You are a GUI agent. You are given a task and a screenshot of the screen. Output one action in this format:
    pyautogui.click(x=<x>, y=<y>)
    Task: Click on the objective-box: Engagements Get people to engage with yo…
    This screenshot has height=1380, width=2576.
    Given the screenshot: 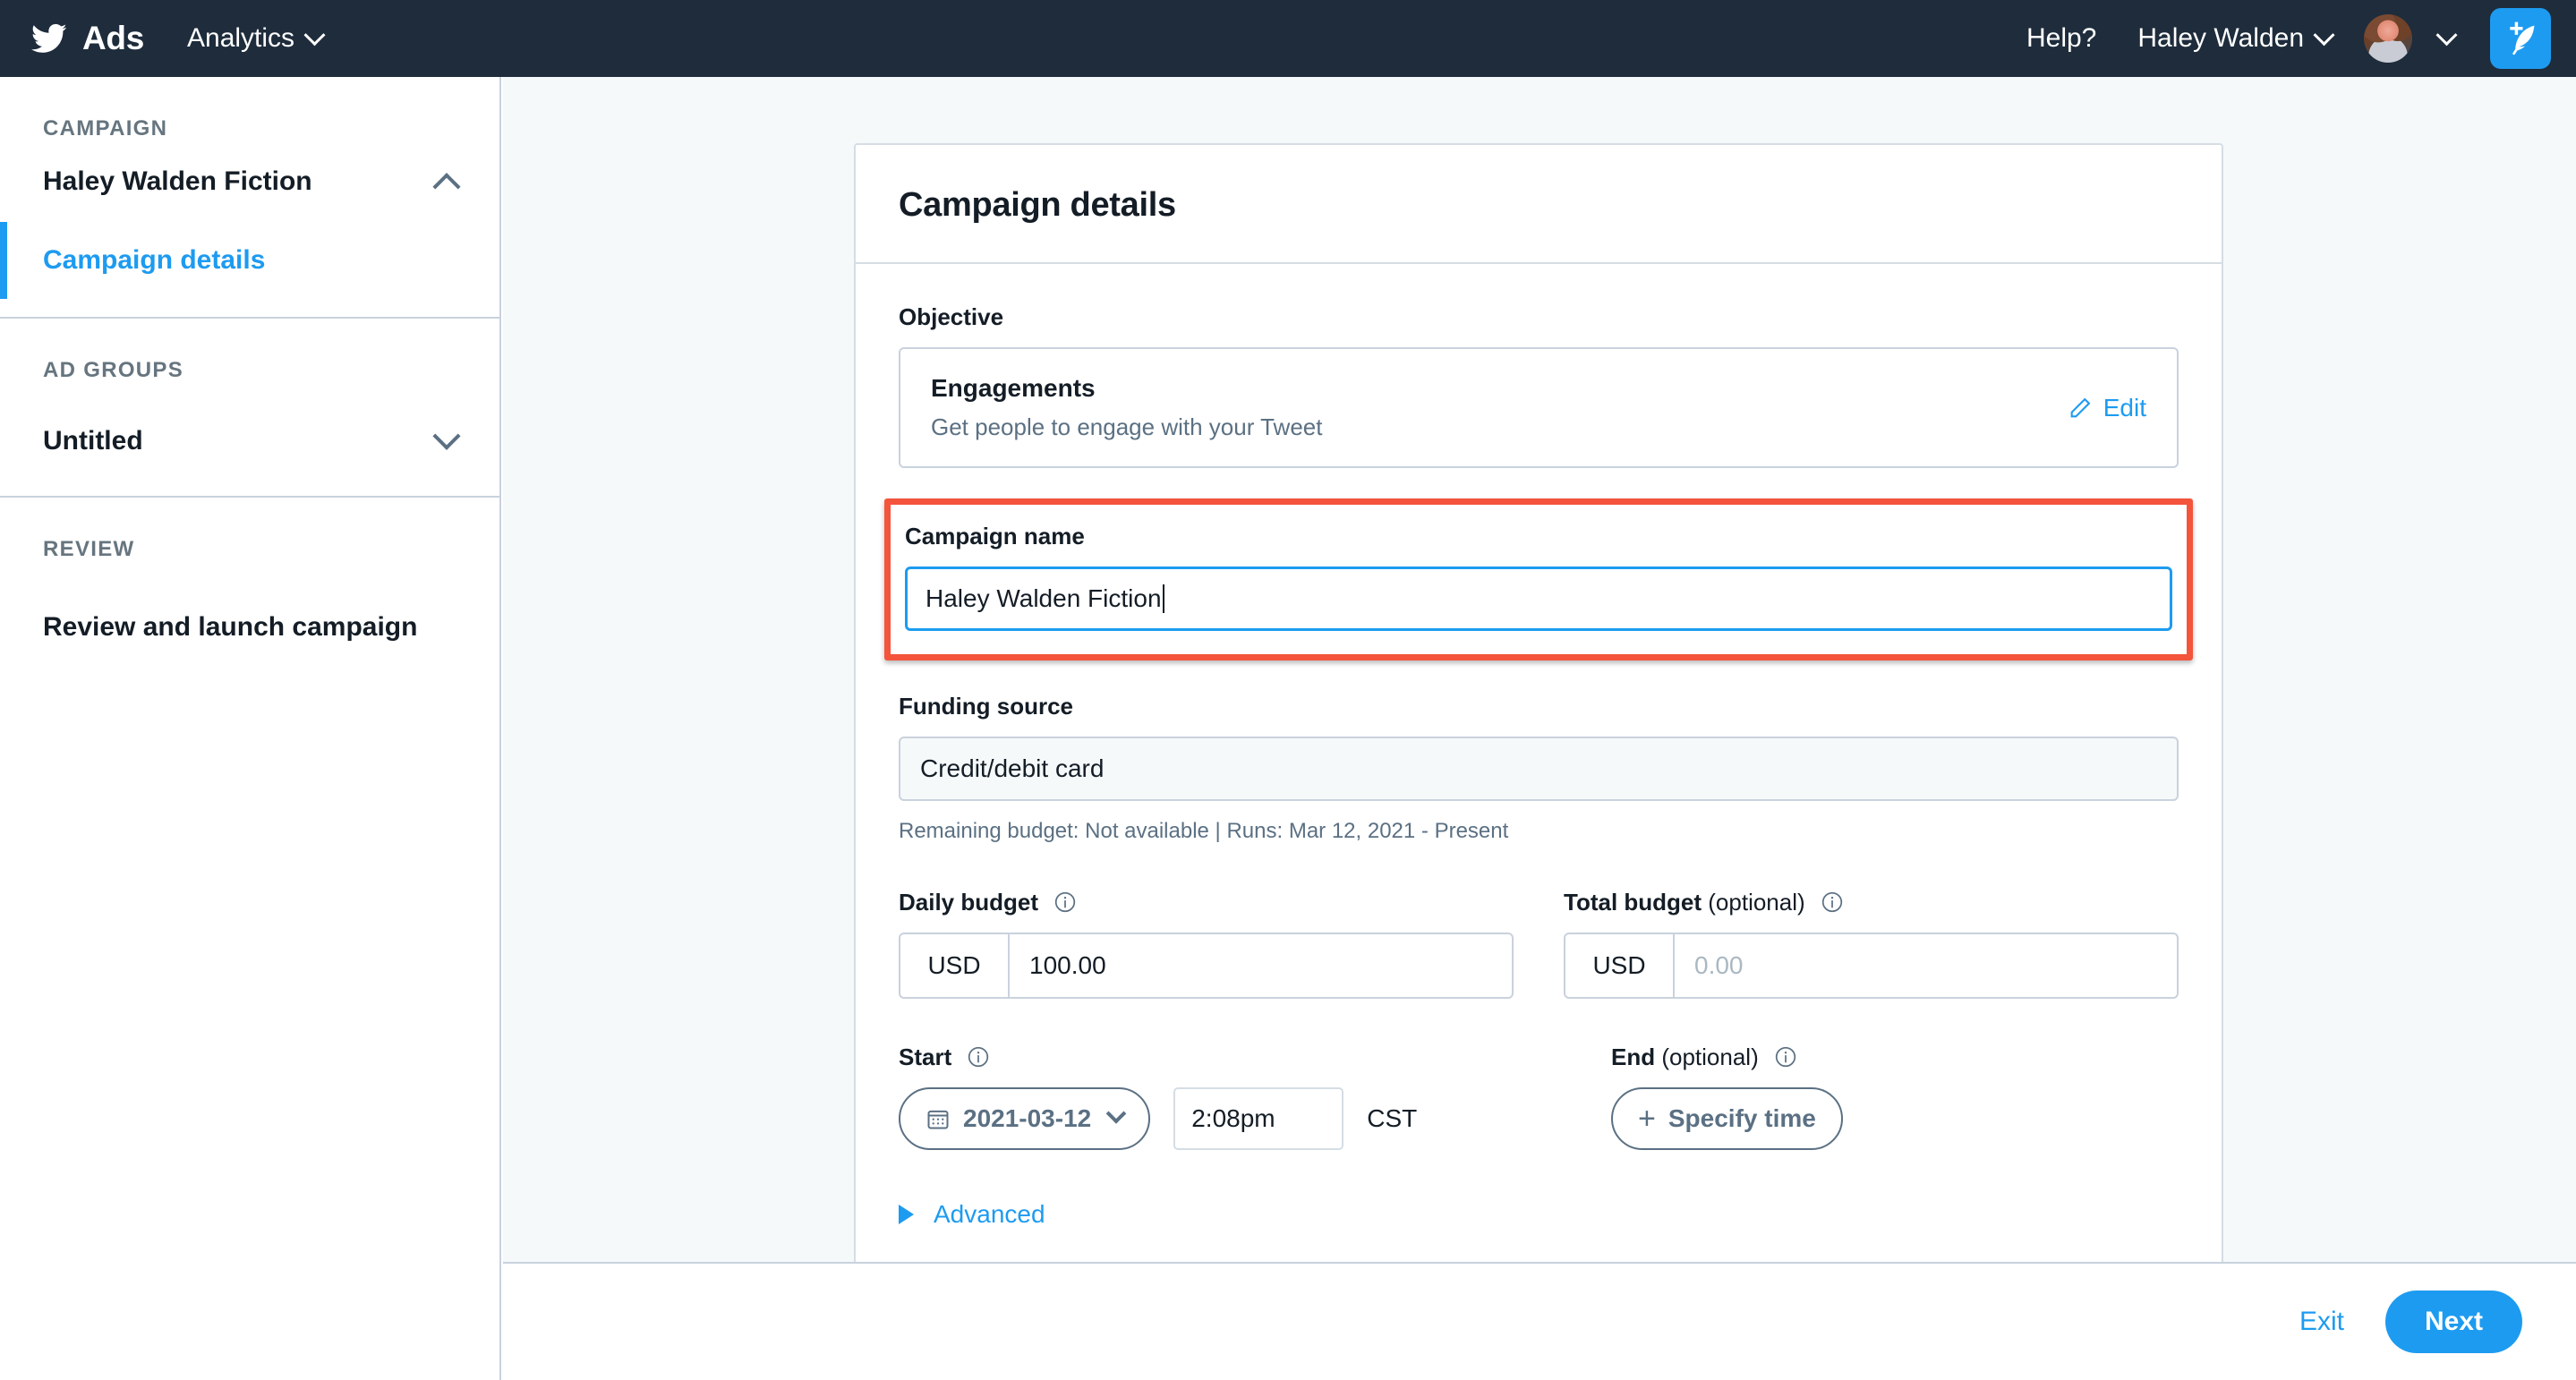 What is the action you would take?
    pyautogui.click(x=1539, y=407)
    